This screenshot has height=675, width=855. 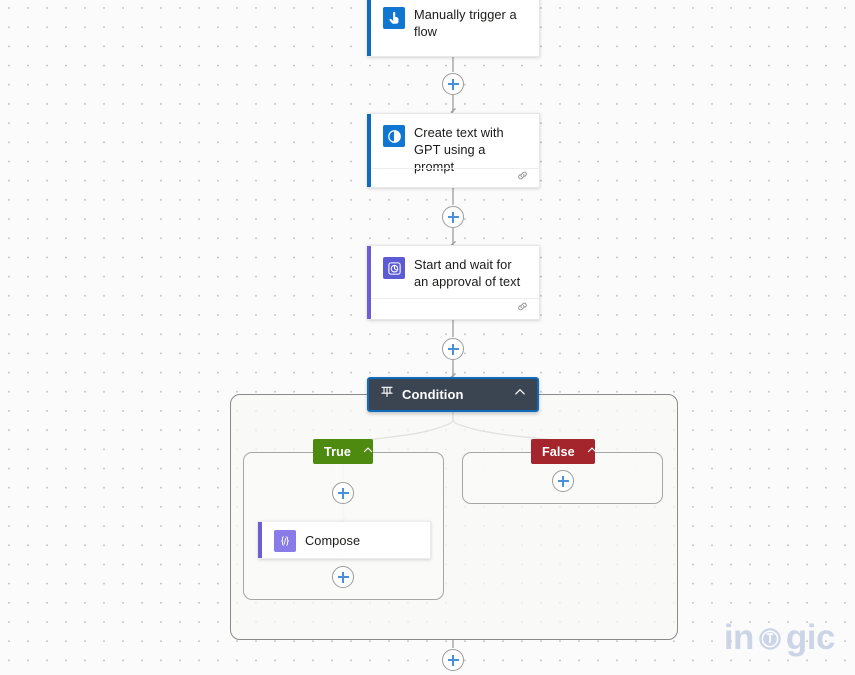 What do you see at coordinates (394, 268) in the screenshot?
I see `approval-clock-icon` at bounding box center [394, 268].